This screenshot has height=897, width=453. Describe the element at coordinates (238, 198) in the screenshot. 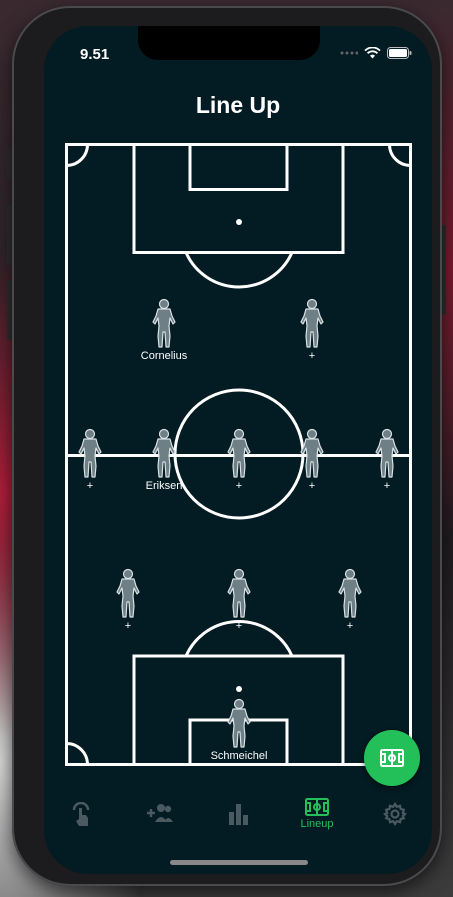

I see `top-penalty-area` at that location.